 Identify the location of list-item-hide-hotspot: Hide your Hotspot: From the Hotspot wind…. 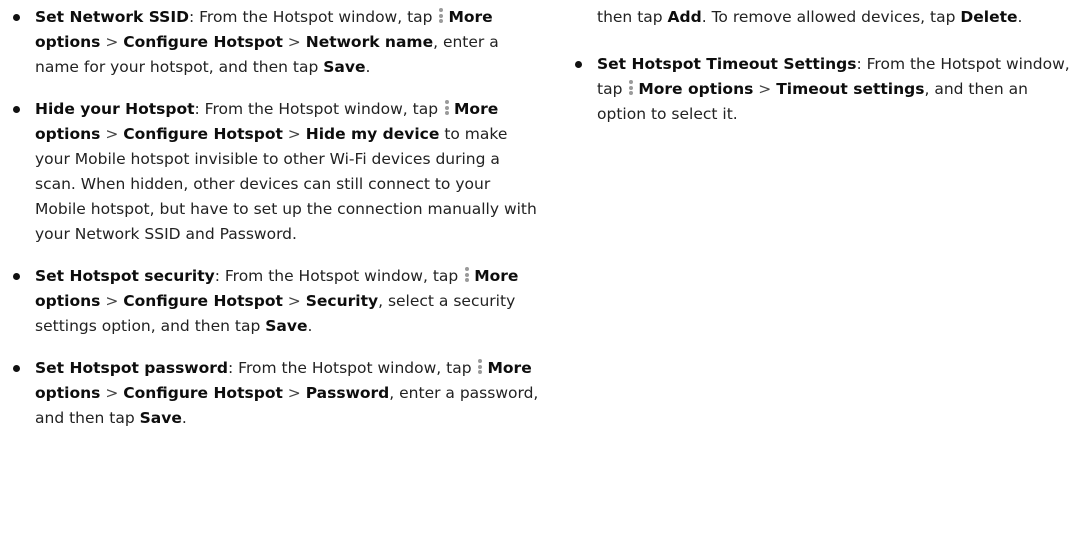
(277, 172).